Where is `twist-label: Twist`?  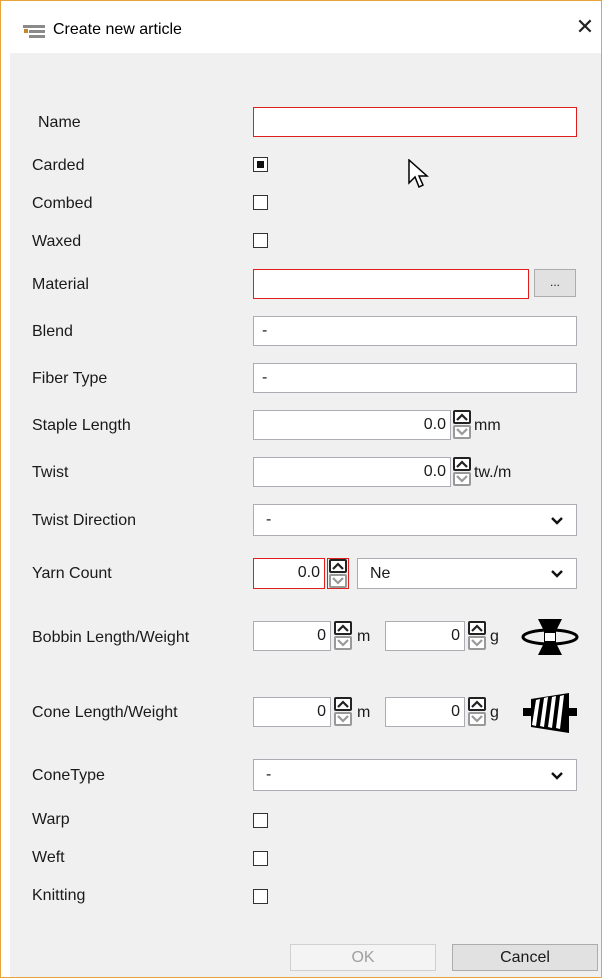 twist-label: Twist is located at coordinates (50, 472).